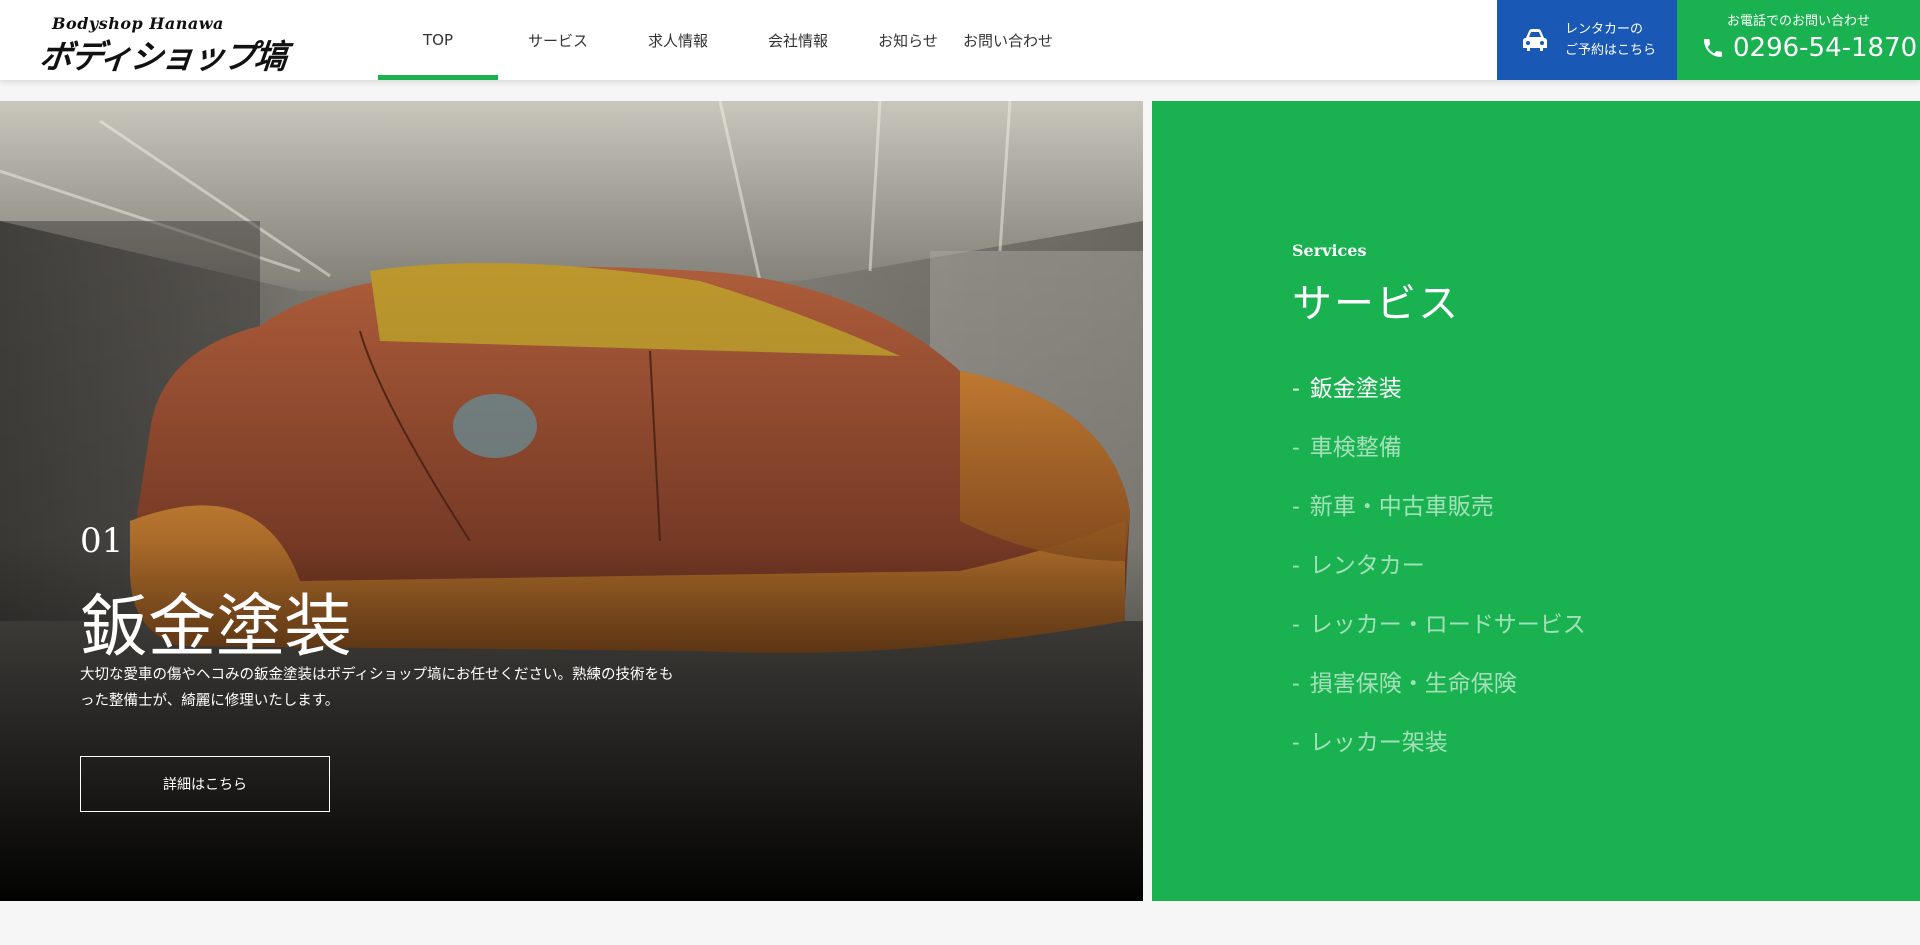 This screenshot has height=945, width=1920. Describe the element at coordinates (162, 56) in the screenshot. I see `logo-title: ボディショップ塙` at that location.